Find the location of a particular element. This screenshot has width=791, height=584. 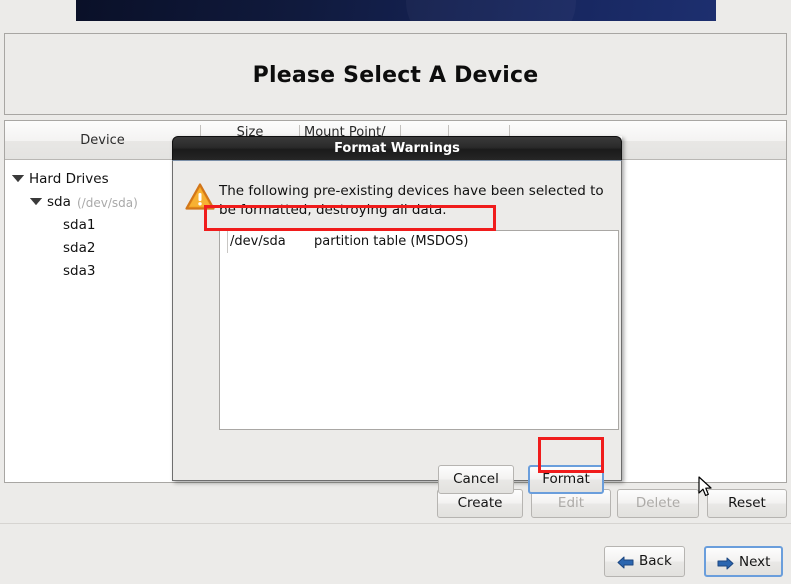

back-button-label: Back is located at coordinates (655, 561).